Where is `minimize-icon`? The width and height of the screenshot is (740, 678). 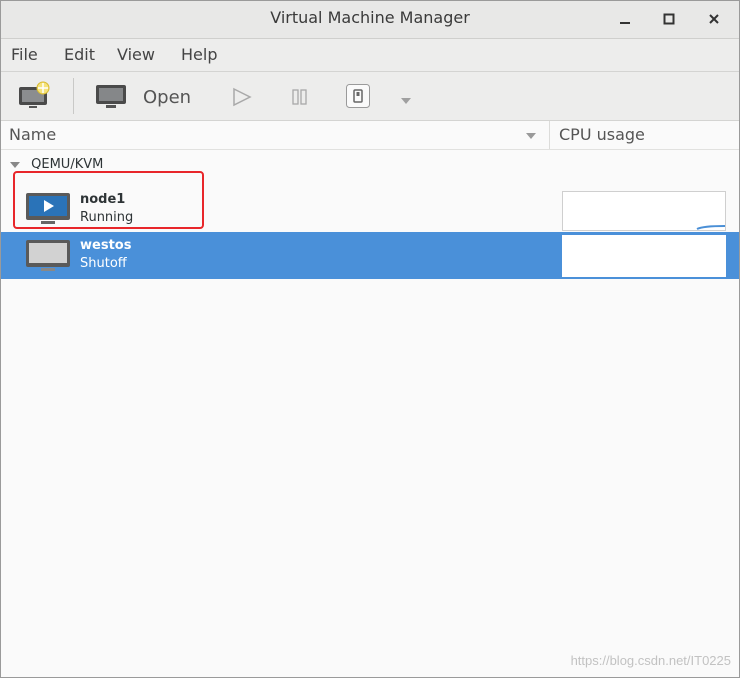
minimize-icon is located at coordinates (625, 23).